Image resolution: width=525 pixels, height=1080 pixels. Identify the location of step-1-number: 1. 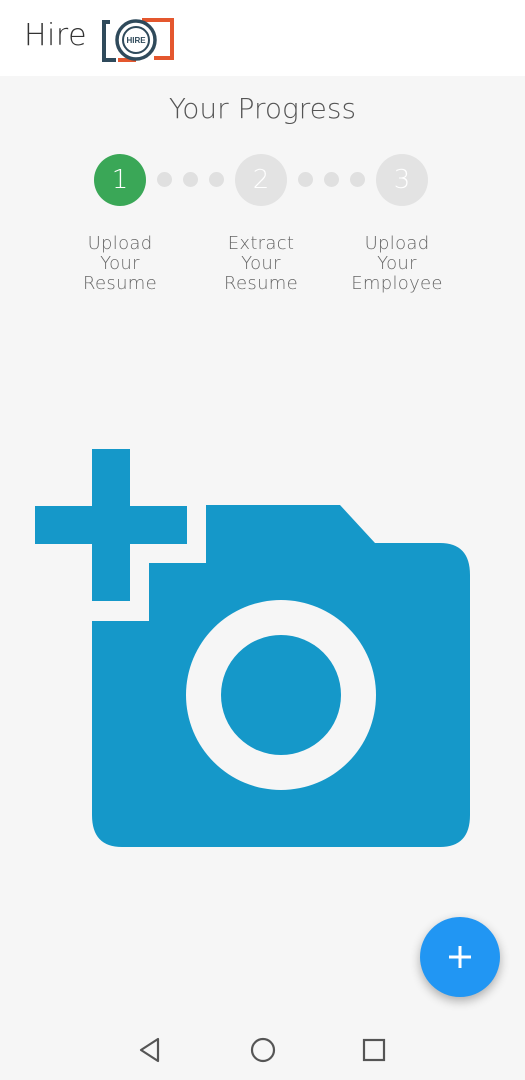
(120, 180).